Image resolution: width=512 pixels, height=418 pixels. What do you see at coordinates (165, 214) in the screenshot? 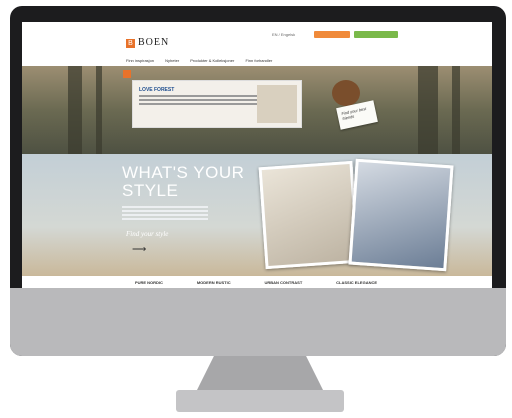
I see `style-description` at bounding box center [165, 214].